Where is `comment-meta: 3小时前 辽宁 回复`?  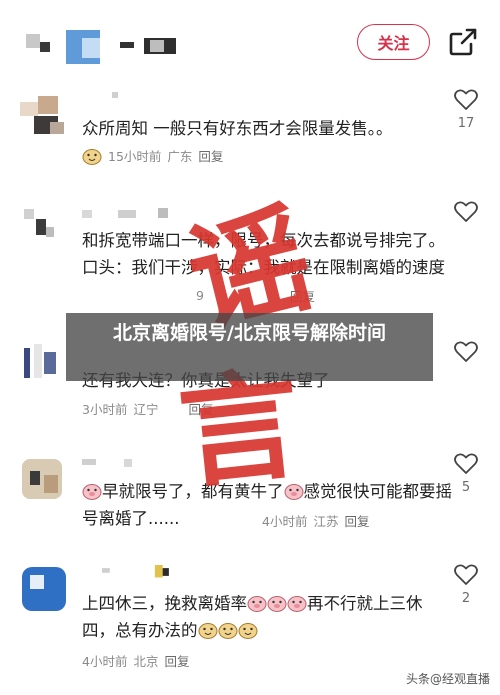
comment-meta: 3小时前 辽宁 回复 is located at coordinates (147, 408).